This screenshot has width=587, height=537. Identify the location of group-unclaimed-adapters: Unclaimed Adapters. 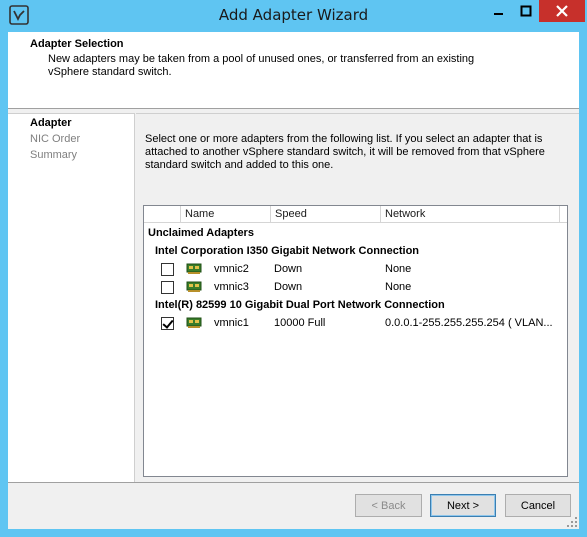
(201, 233).